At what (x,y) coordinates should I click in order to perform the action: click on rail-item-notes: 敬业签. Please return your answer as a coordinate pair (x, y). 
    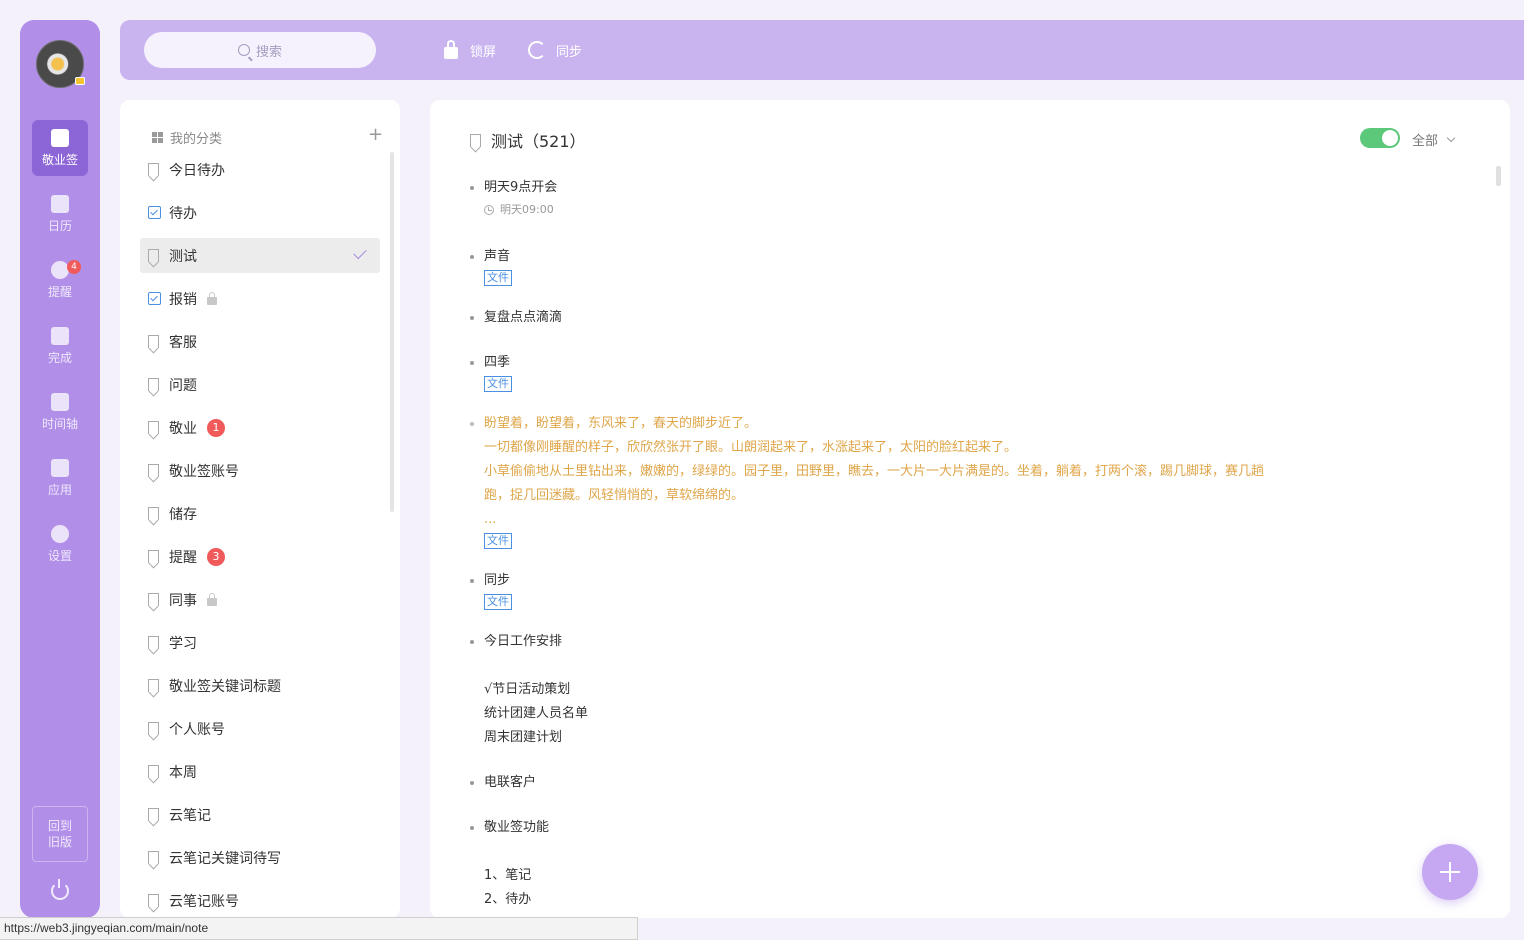
    Looking at the image, I should click on (60, 148).